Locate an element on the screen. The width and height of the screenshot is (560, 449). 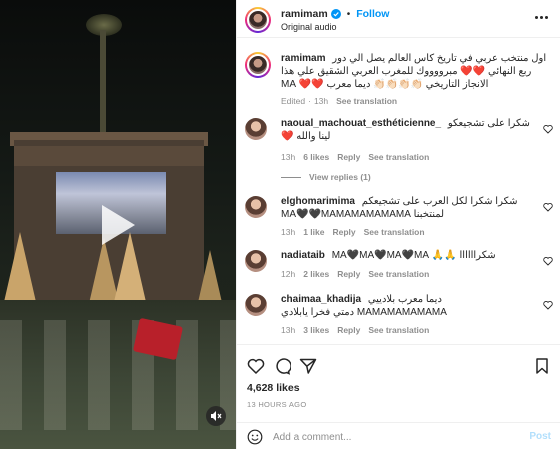
post-timestamp: 13 HOURS AGO is located at coordinates (277, 404).